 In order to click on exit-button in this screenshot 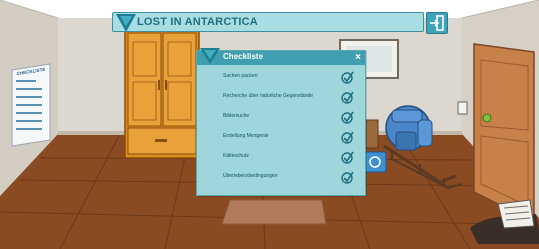, I will do `click(437, 23)`.